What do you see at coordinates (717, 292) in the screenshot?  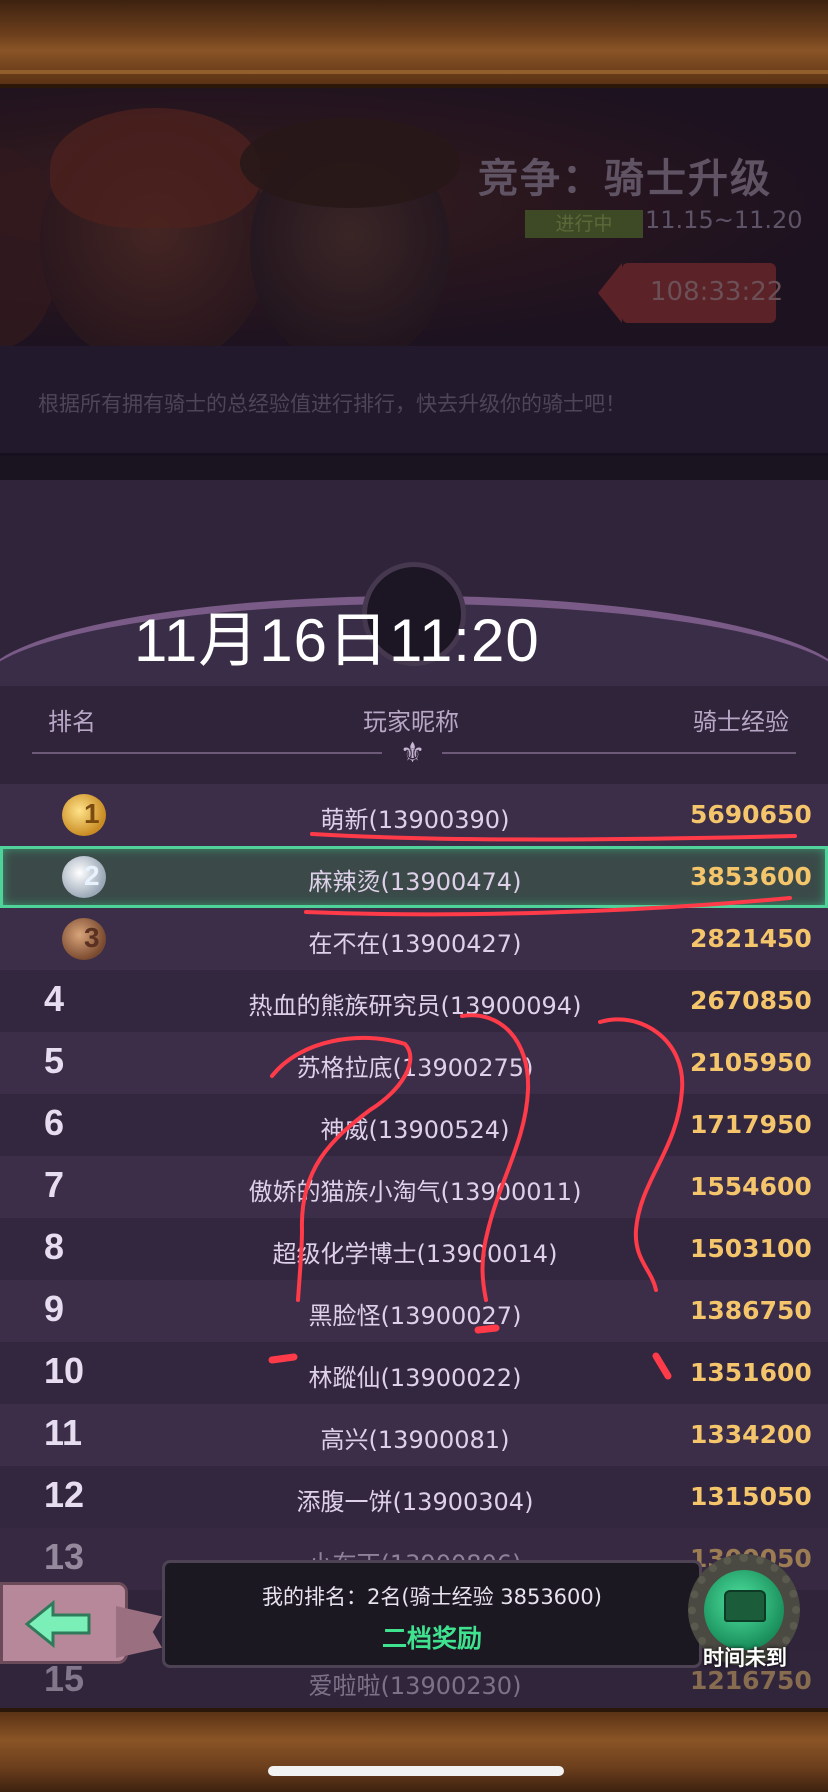 I see `countdown-text: 108:33:22` at bounding box center [717, 292].